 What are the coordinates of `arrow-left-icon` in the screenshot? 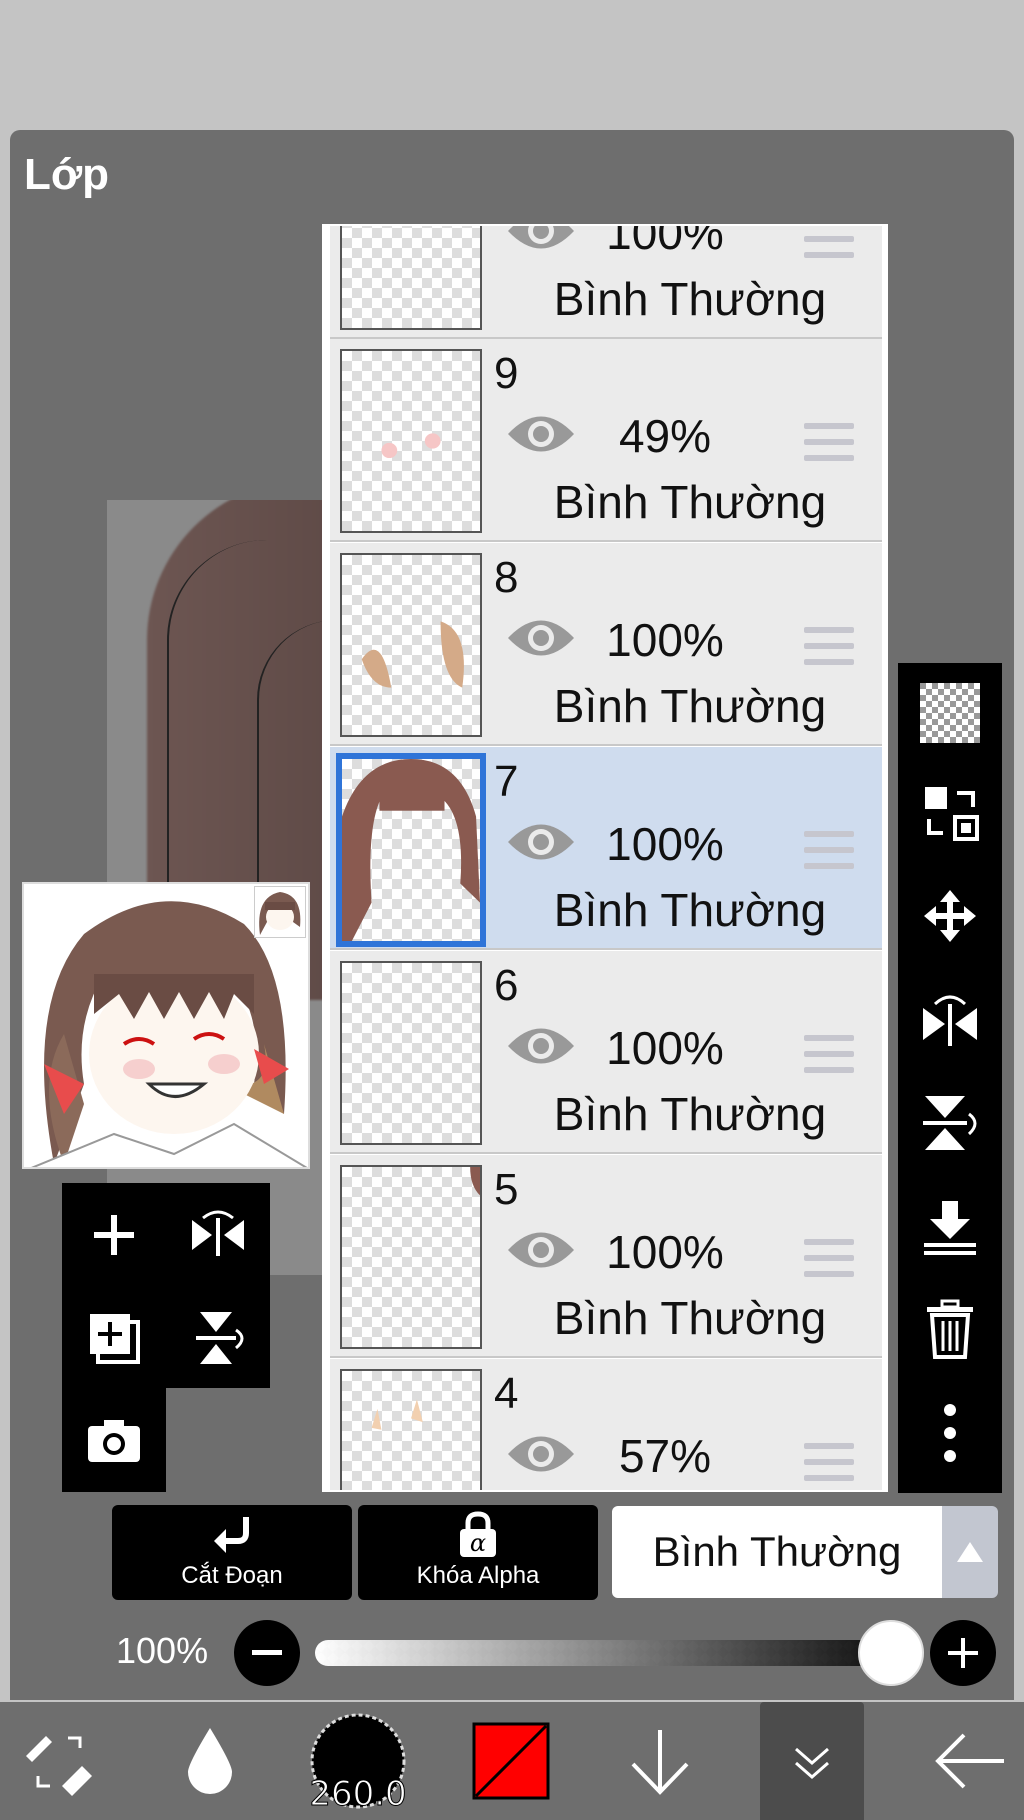 It's located at (969, 1761).